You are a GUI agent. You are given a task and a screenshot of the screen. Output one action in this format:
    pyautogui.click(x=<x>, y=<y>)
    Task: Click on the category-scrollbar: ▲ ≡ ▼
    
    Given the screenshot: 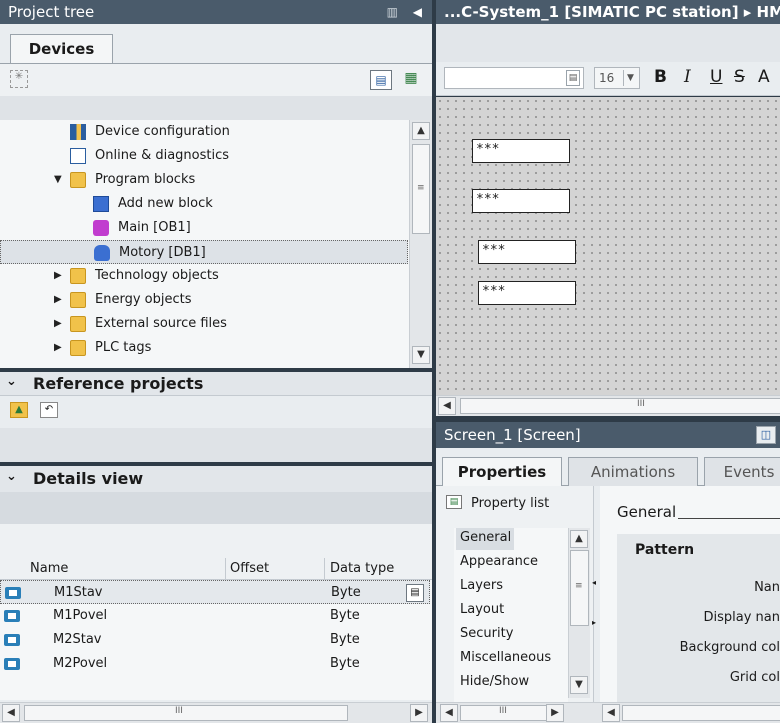 What is the action you would take?
    pyautogui.click(x=579, y=613)
    